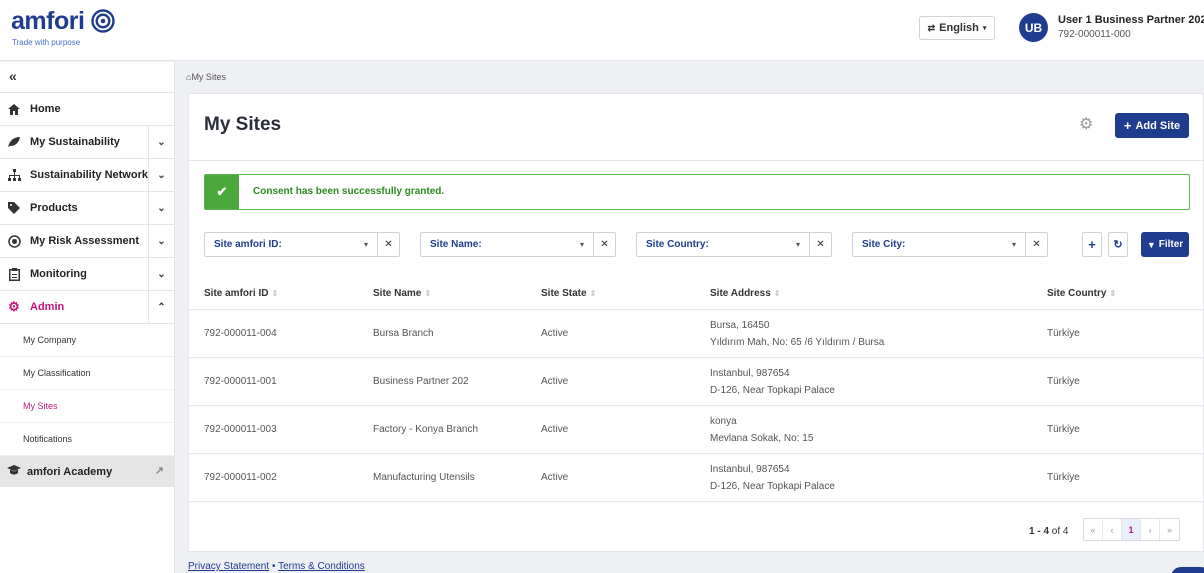  Describe the element at coordinates (87, 142) in the screenshot. I see `sidebar-item-my-sustainability: My Sustainability ⌄` at that location.